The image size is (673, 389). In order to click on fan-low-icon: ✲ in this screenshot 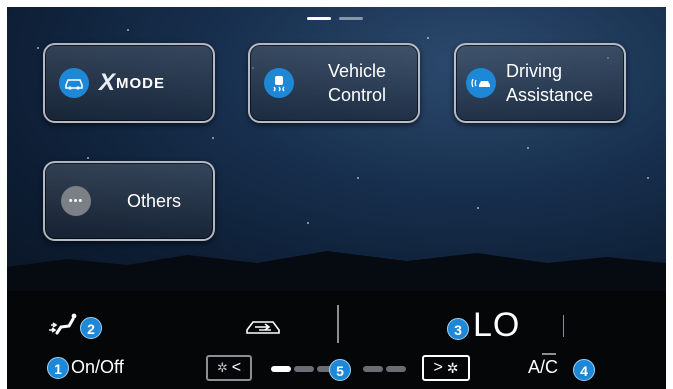, I will do `click(222, 367)`.